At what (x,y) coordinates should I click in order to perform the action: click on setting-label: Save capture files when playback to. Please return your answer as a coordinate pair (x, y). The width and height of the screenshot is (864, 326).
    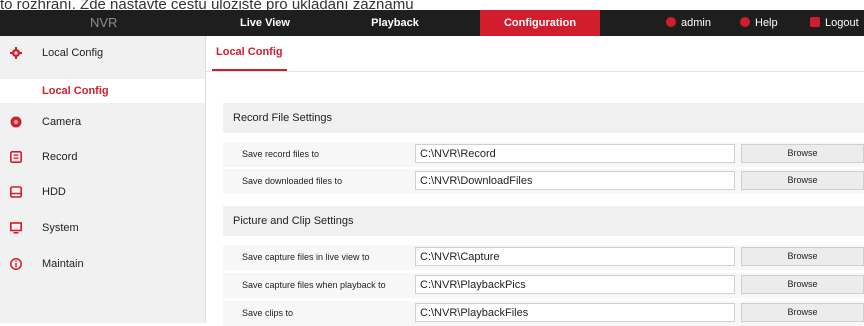
    Looking at the image, I should click on (314, 285).